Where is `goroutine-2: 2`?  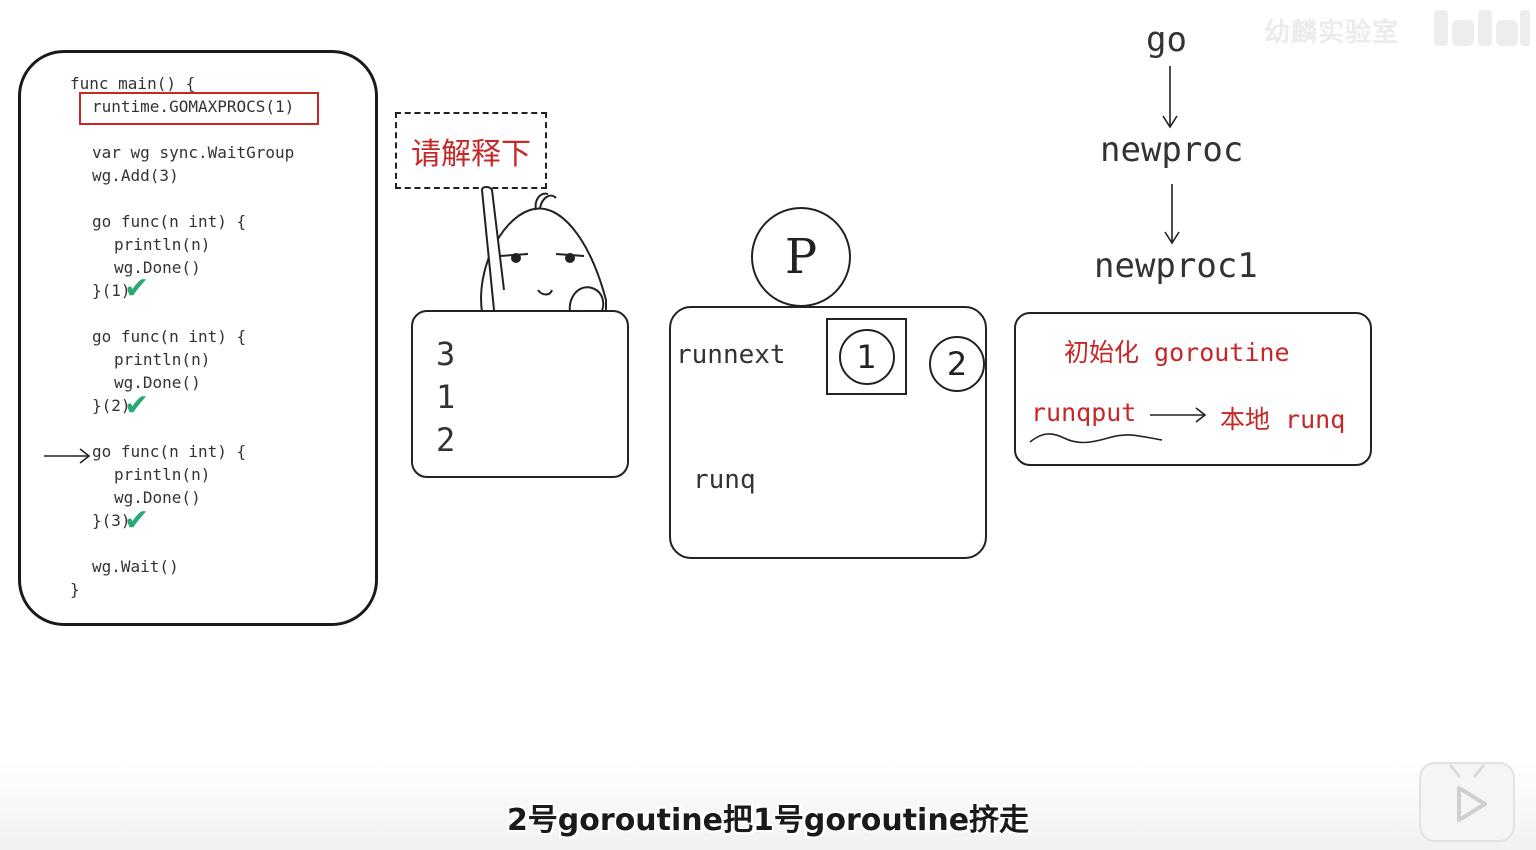 goroutine-2: 2 is located at coordinates (957, 364).